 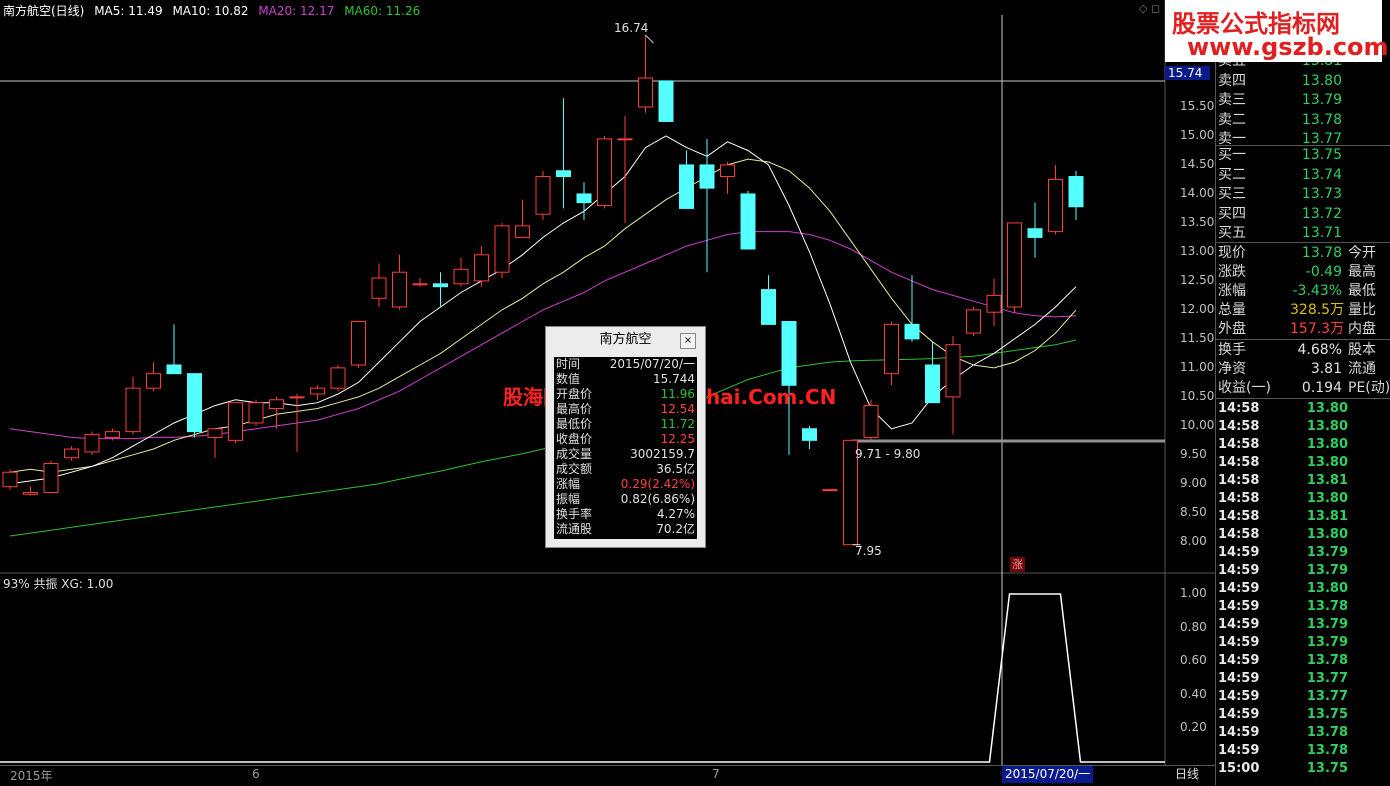 I want to click on info-row-value: 3002159.7, so click(x=662, y=454).